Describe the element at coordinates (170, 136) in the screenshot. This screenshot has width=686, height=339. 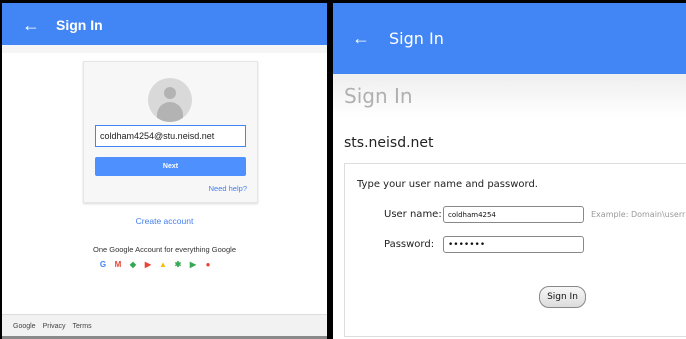
I see `email-field: coldham4254@stu.neisd.net` at that location.